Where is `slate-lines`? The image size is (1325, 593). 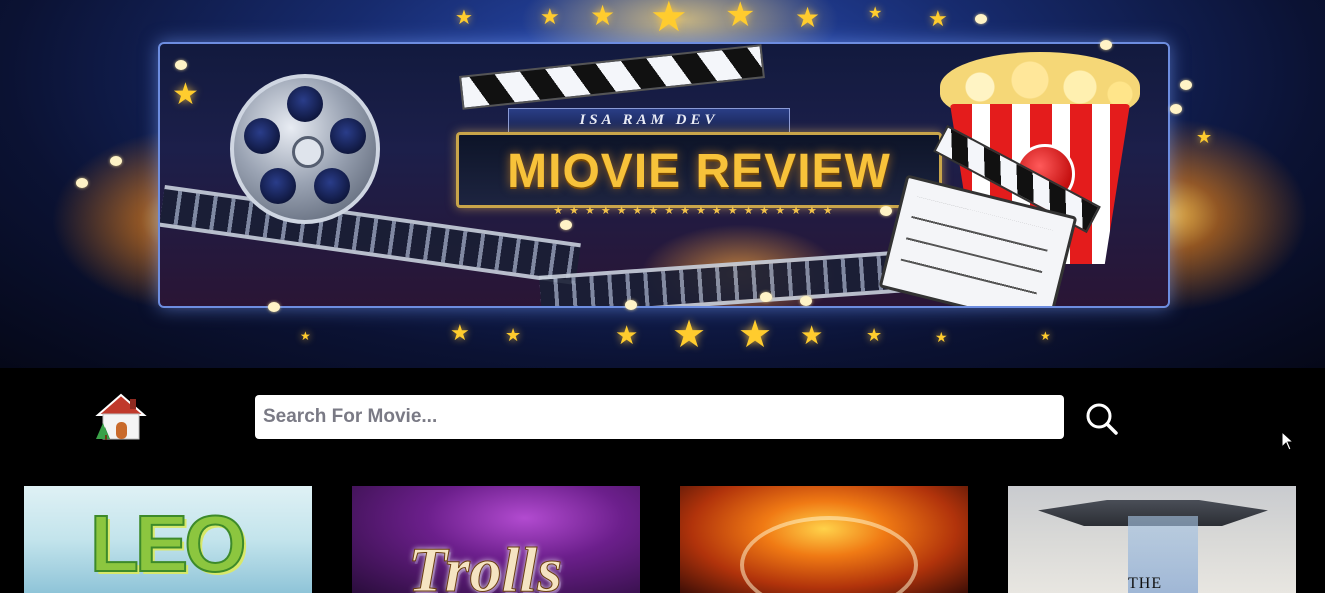
slate-lines is located at coordinates (976, 247).